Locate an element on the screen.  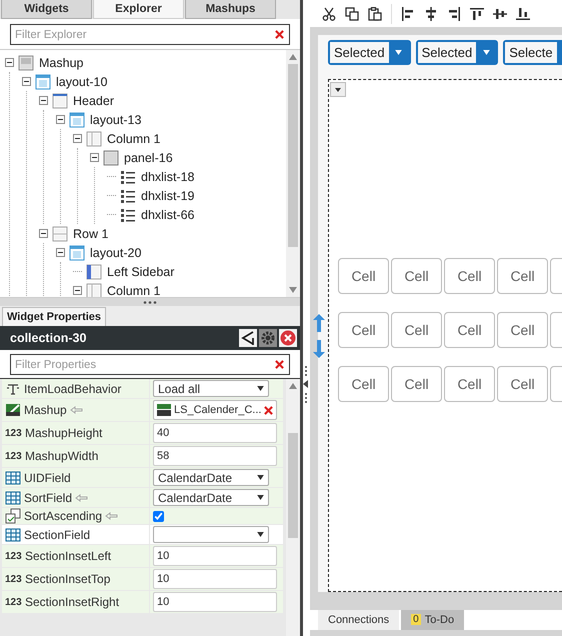
panel-tab: Explorer is located at coordinates (138, 9).